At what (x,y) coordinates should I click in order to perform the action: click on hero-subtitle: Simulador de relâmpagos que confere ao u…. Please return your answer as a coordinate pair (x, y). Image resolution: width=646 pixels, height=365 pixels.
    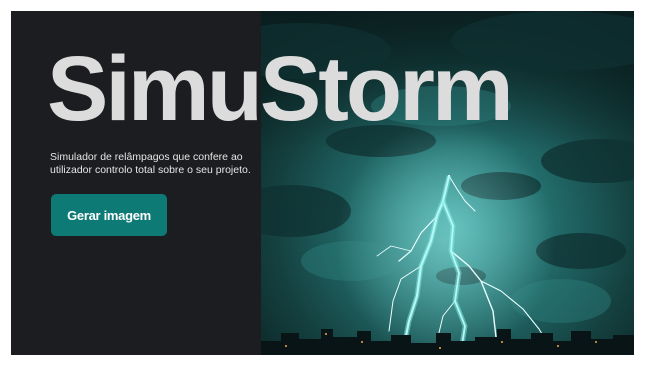
    Looking at the image, I should click on (150, 163).